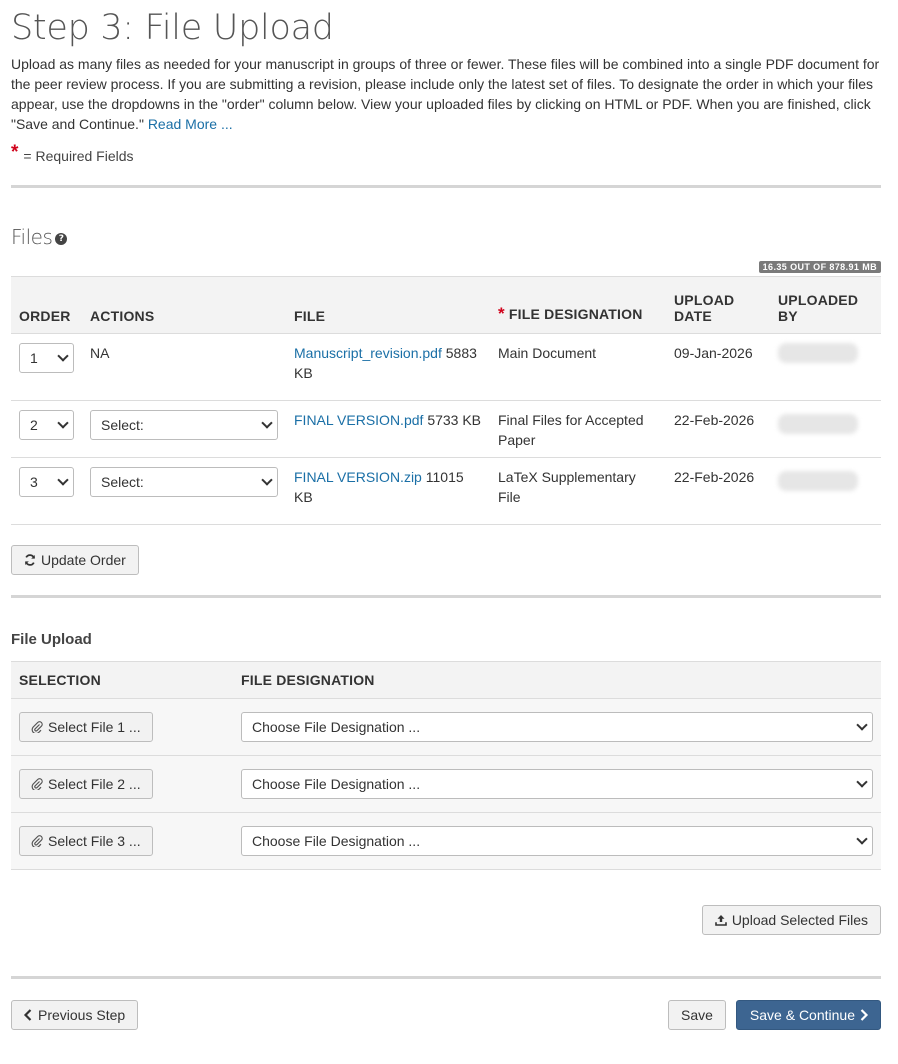 The image size is (898, 1064). I want to click on save-continue-label: Save & Continue, so click(802, 1015).